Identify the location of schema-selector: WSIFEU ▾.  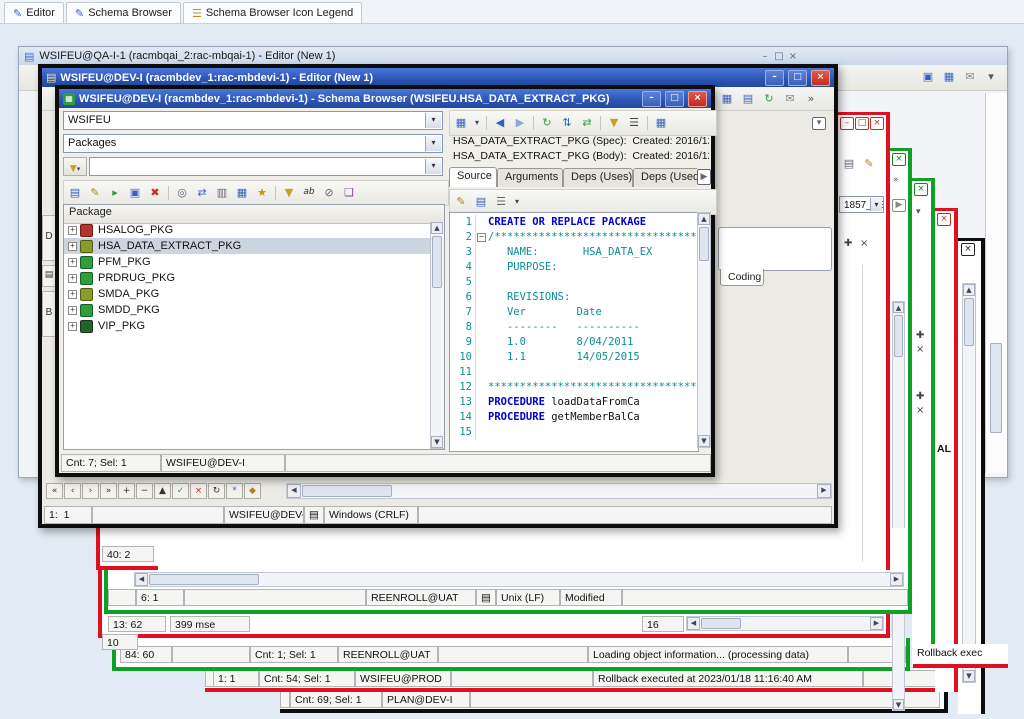
(253, 120).